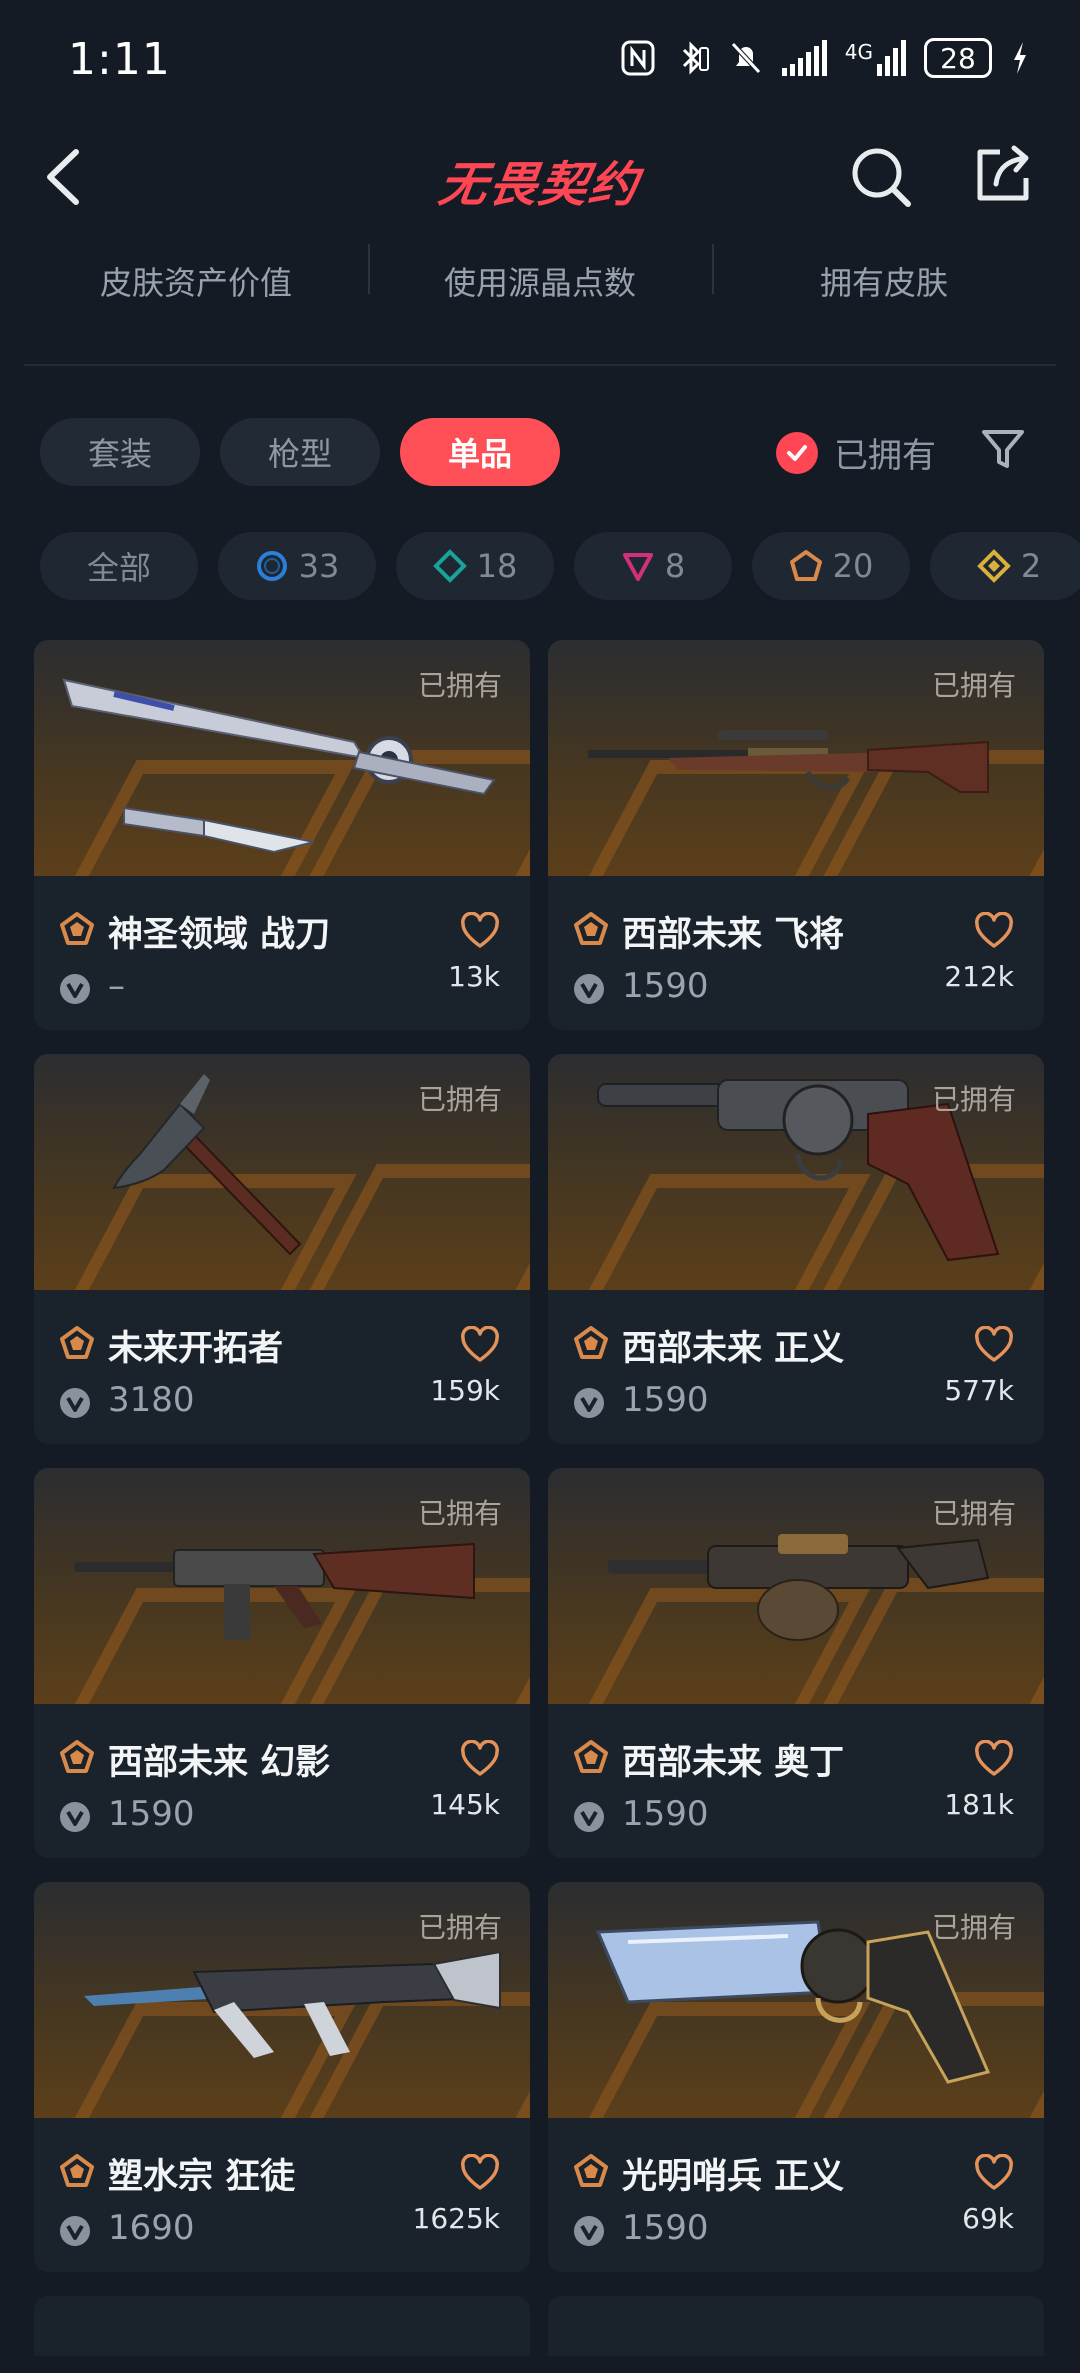  I want to click on item-info: 光明哨兵 正义 1590 69k, so click(796, 2195).